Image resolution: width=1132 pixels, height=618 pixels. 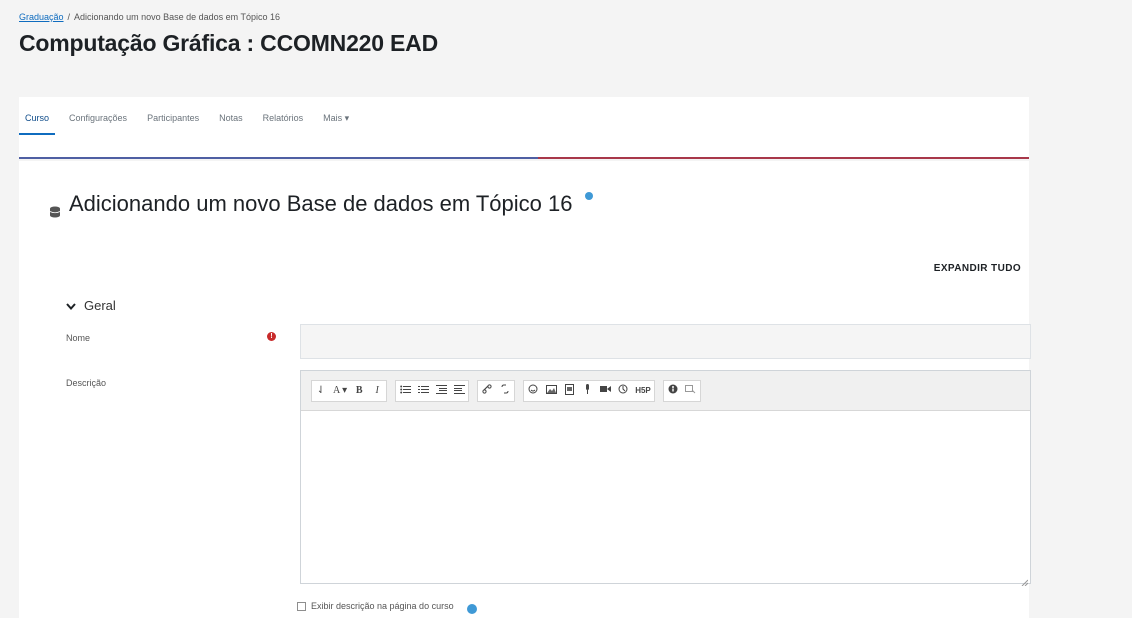 I want to click on link-icon, so click(x=487, y=390).